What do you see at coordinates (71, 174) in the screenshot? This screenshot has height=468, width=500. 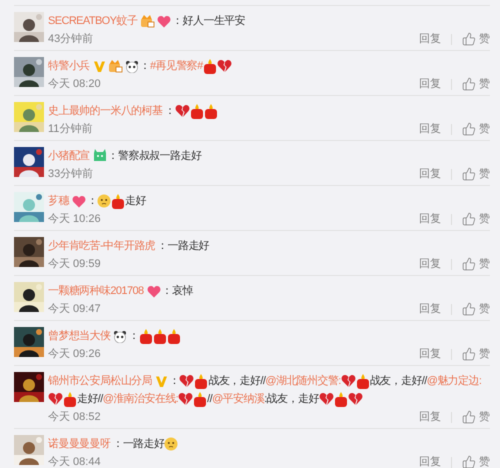 I see `comment-time: 33分钟前` at bounding box center [71, 174].